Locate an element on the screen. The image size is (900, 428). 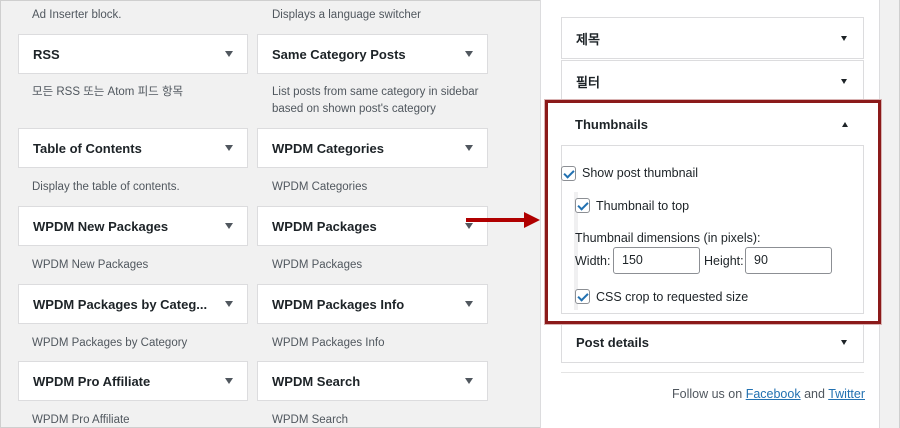
section-filter-toggle: 필터 is located at coordinates (712, 81).